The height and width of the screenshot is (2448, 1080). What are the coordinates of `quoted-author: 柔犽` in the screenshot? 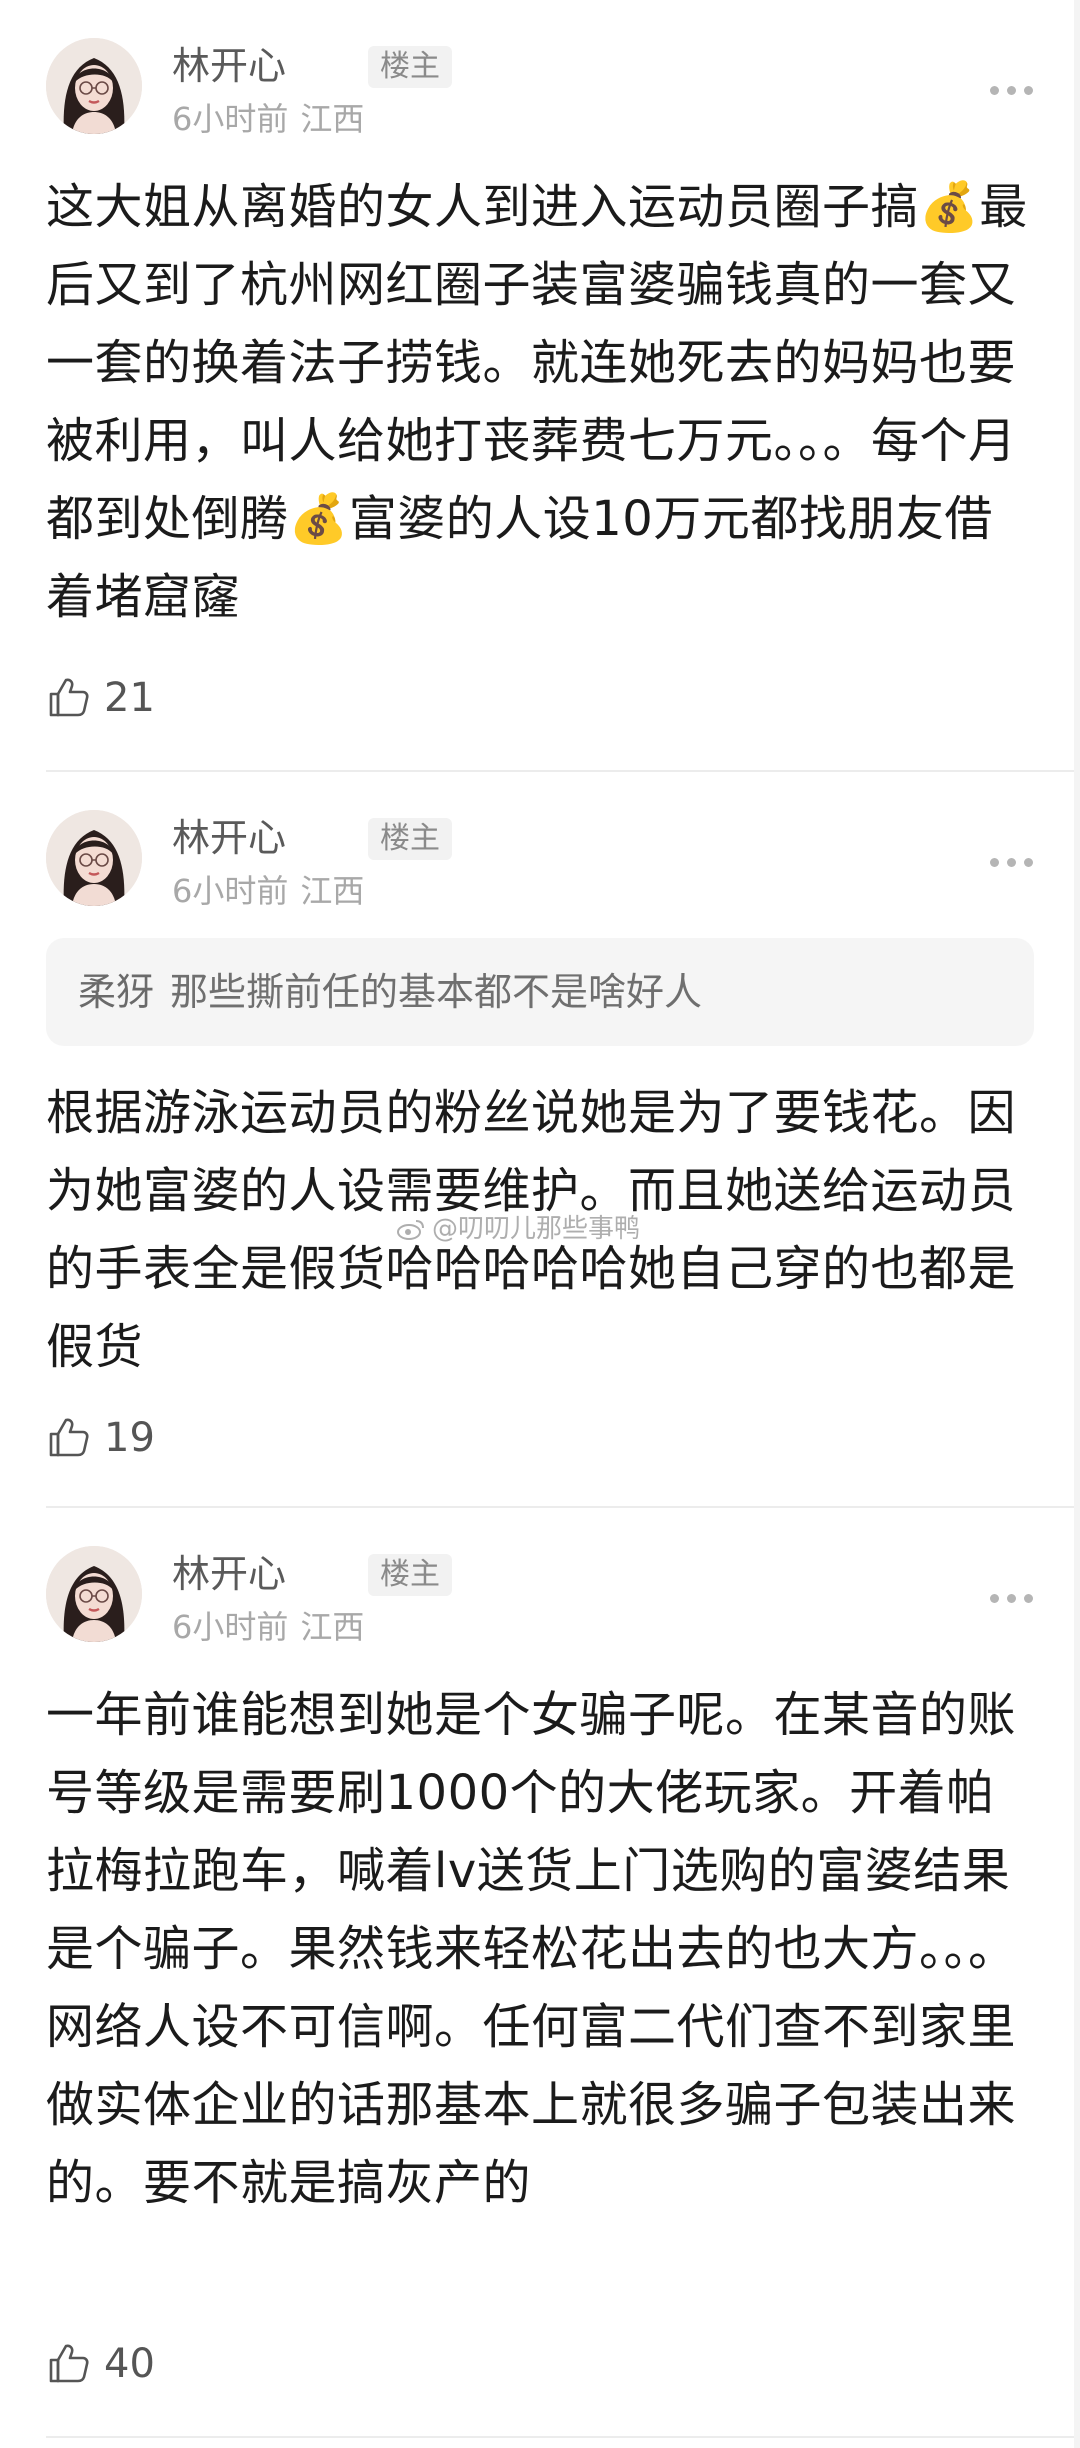 It's located at (116, 992).